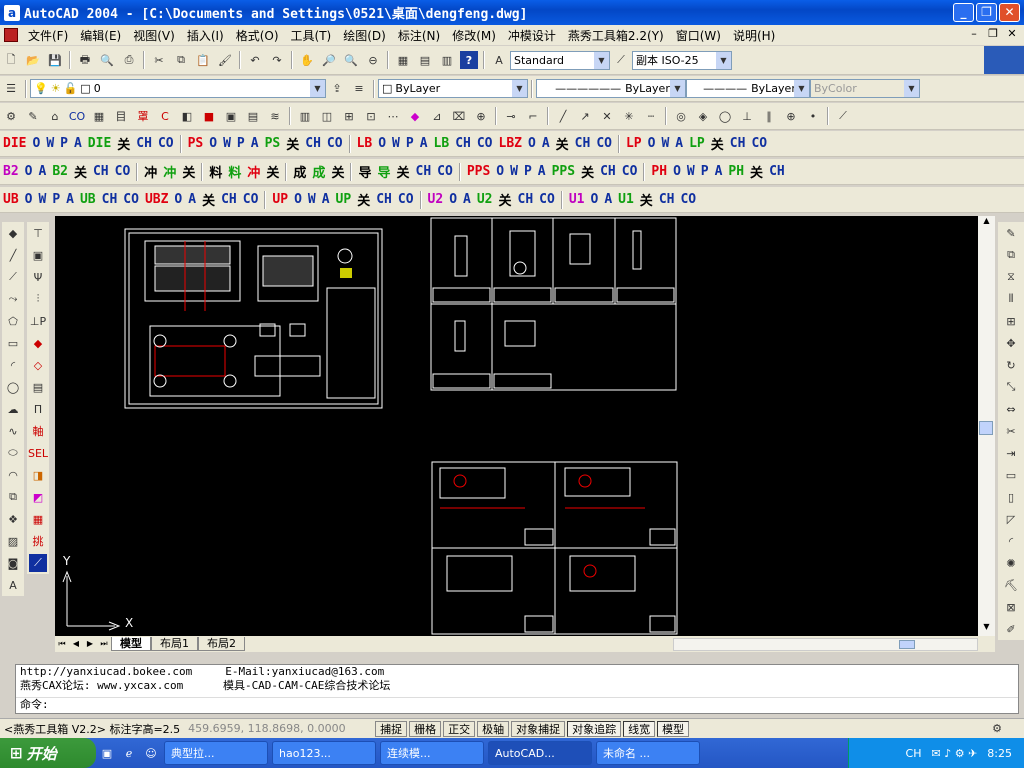 Image resolution: width=1024 pixels, height=768 pixels. I want to click on ellipse-icon: ⬭, so click(13, 453).